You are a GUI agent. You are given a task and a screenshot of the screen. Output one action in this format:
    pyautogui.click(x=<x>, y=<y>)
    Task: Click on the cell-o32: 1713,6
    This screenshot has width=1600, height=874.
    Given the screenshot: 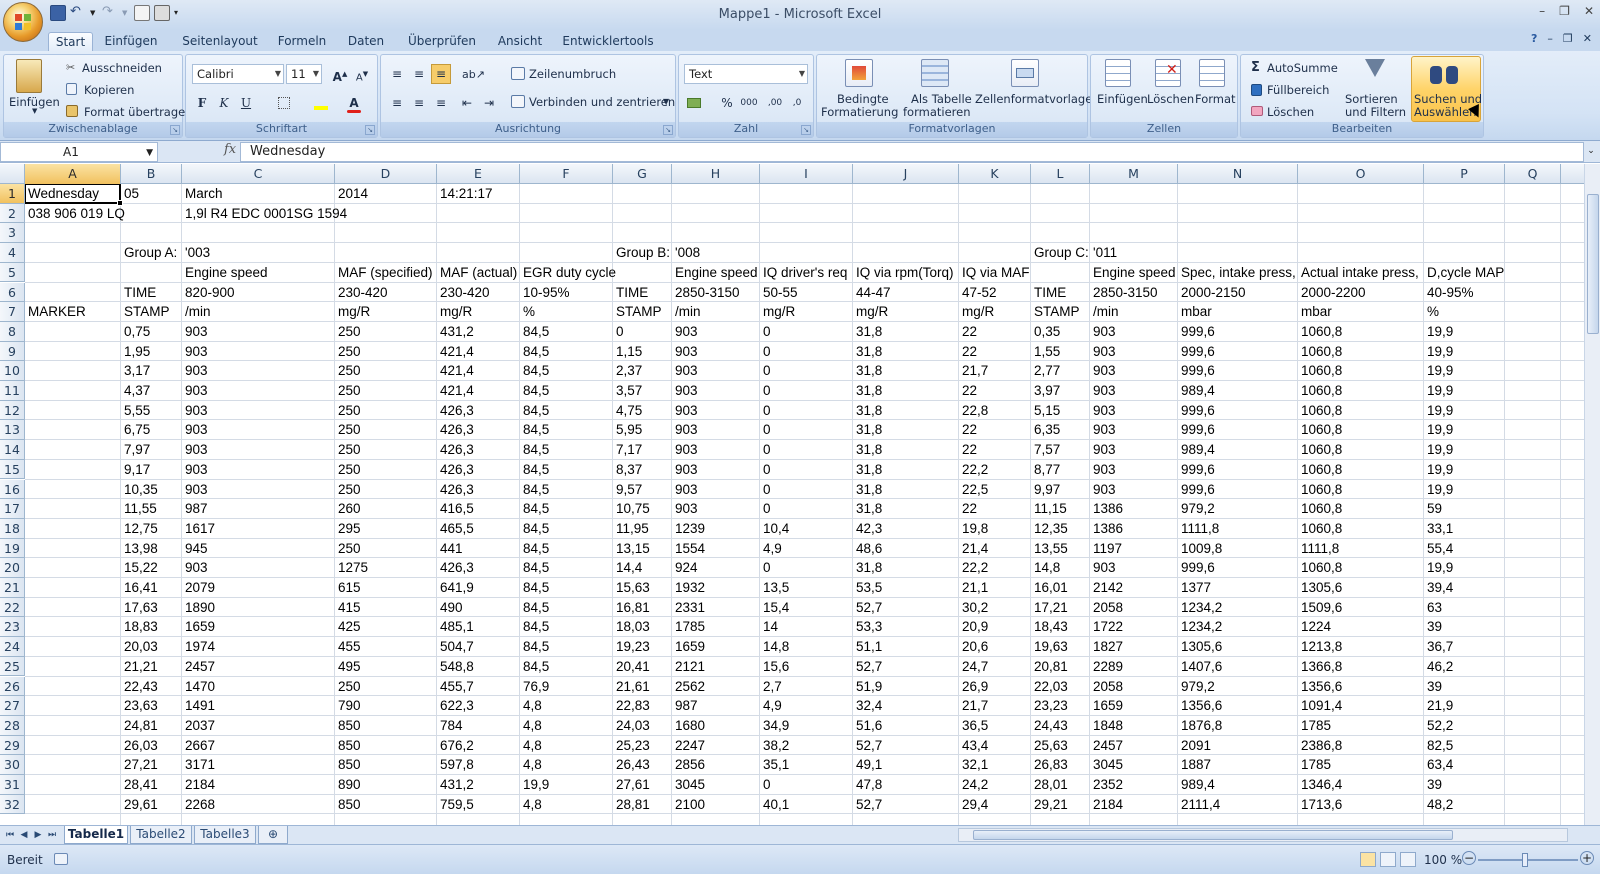 What is the action you would take?
    pyautogui.click(x=1320, y=805)
    